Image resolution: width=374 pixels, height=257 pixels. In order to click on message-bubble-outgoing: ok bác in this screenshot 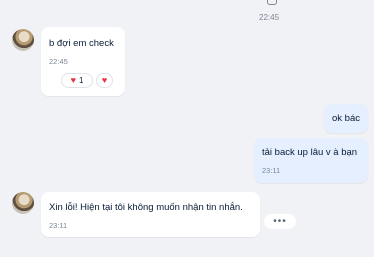, I will do `click(346, 118)`.